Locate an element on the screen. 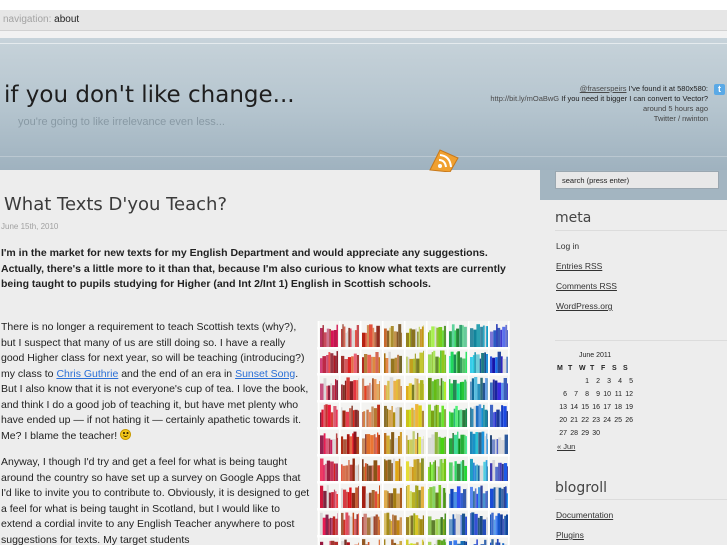  calendar-day: 16 is located at coordinates (596, 407).